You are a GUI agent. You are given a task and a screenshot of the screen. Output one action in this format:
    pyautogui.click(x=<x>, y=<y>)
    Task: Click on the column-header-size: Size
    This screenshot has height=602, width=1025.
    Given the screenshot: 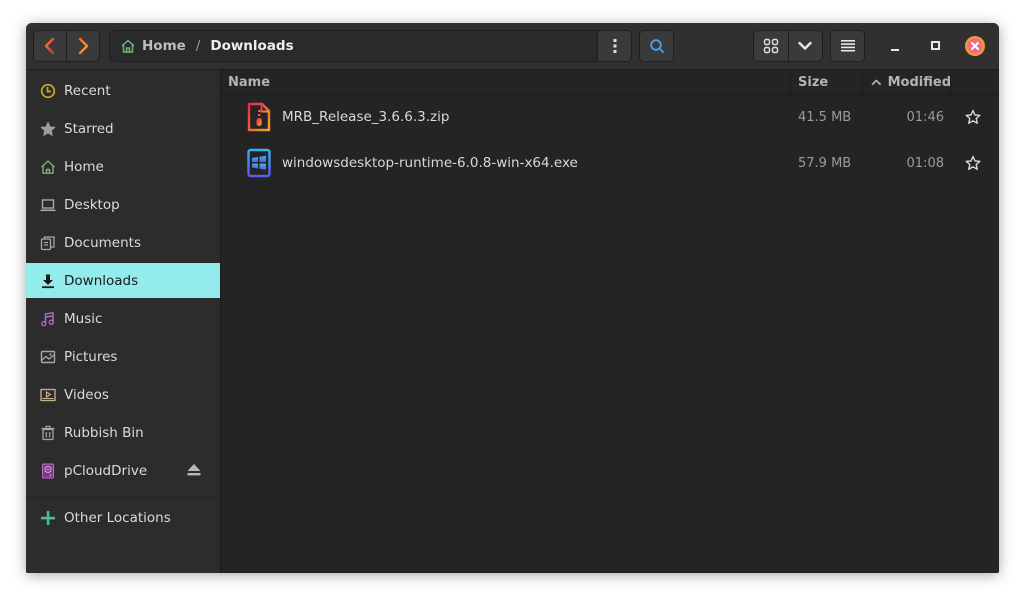 What is the action you would take?
    pyautogui.click(x=827, y=82)
    